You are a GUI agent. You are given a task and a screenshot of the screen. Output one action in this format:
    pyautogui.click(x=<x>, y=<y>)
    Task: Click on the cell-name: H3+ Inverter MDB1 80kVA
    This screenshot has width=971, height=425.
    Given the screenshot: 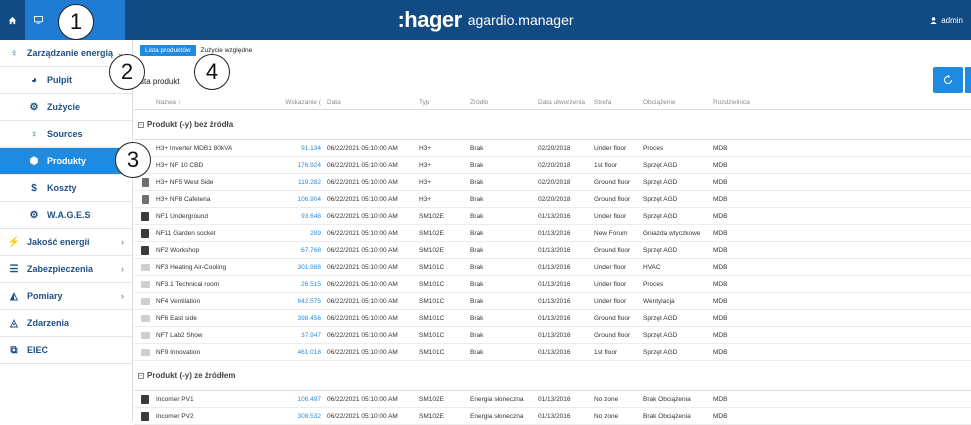 What is the action you would take?
    pyautogui.click(x=194, y=148)
    